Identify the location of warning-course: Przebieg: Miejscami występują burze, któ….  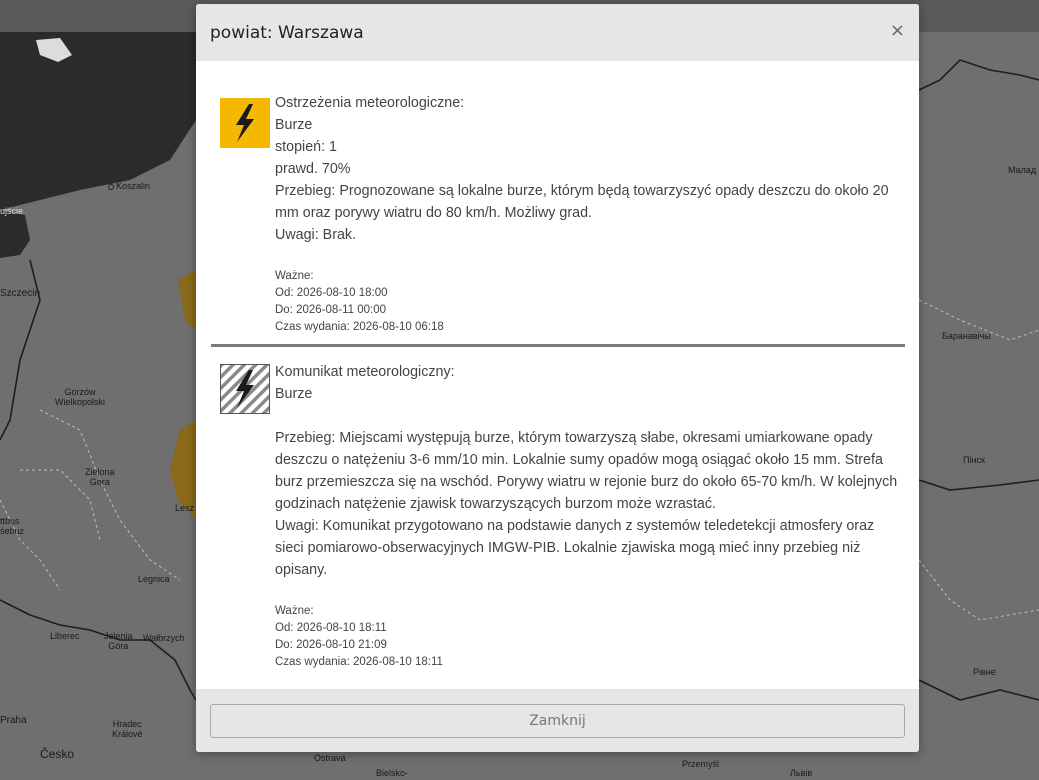
(586, 471).